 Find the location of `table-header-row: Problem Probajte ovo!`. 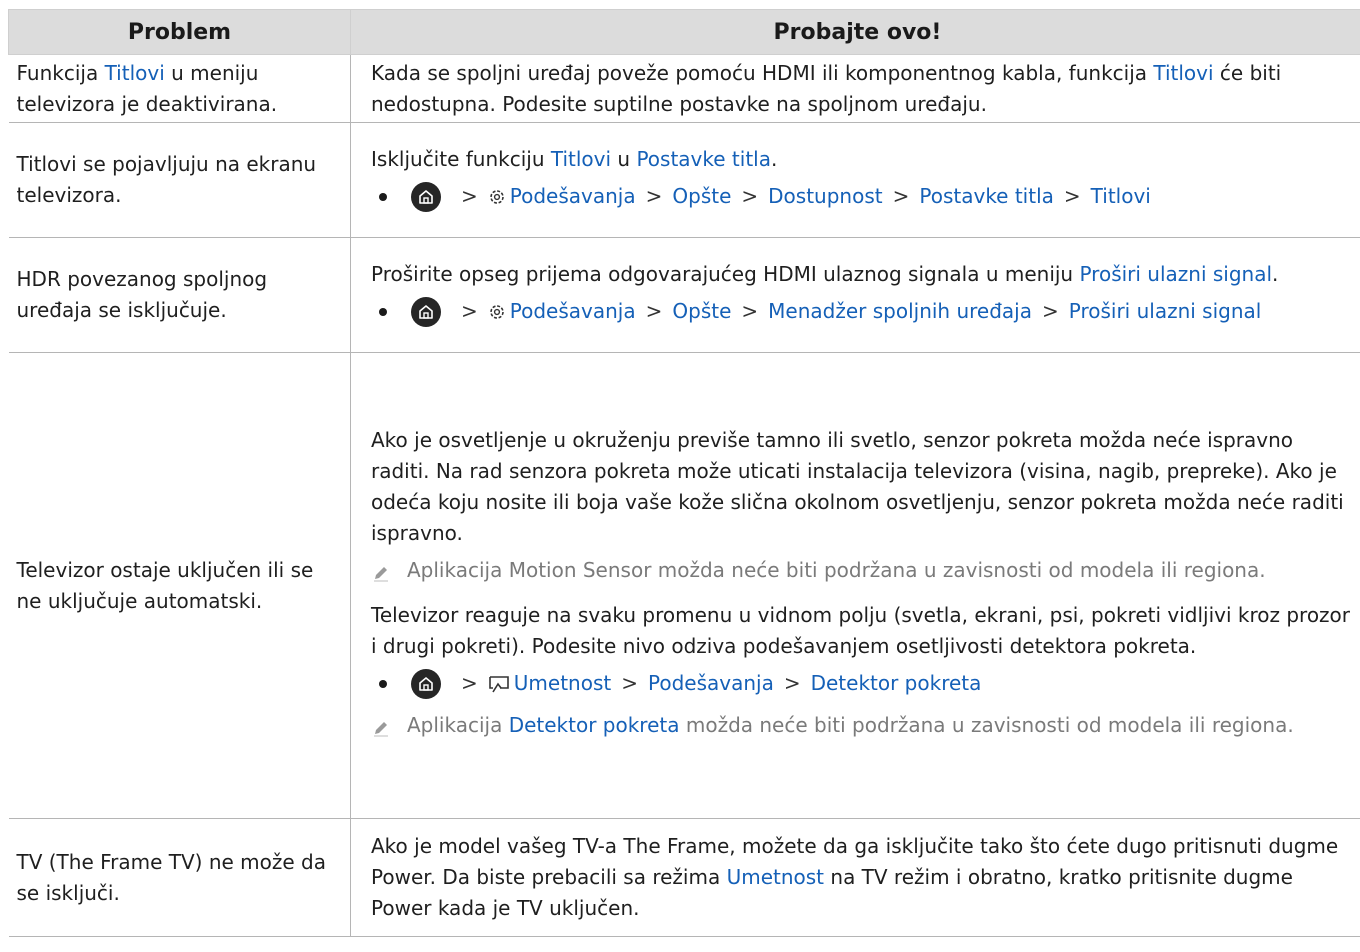

table-header-row: Problem Probajte ovo! is located at coordinates (684, 32).